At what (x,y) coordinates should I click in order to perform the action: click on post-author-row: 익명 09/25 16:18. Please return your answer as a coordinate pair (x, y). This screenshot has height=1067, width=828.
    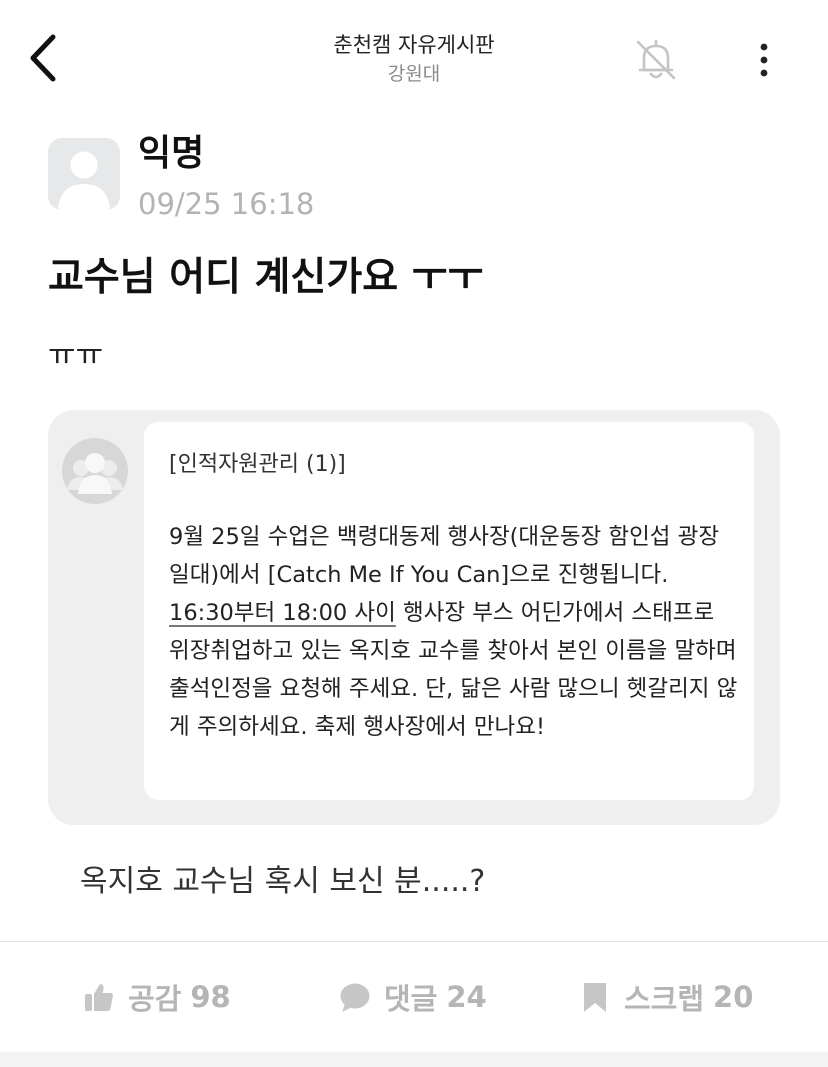
    Looking at the image, I should click on (398, 177).